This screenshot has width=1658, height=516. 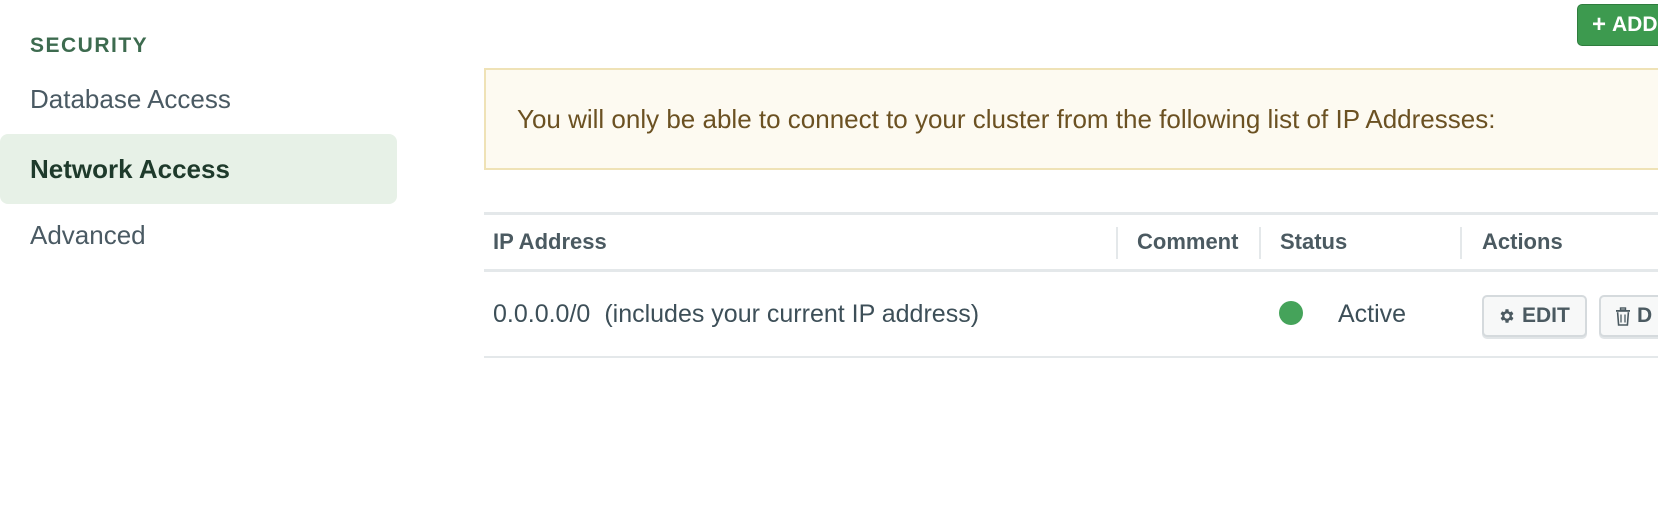 What do you see at coordinates (88, 234) in the screenshot?
I see `sidebar-item-label: Advanced` at bounding box center [88, 234].